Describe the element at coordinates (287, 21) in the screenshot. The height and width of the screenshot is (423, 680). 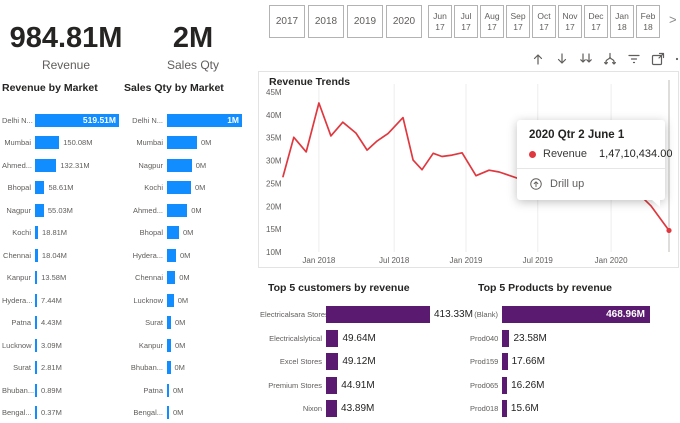
I see `year-button-2017: 2017` at that location.